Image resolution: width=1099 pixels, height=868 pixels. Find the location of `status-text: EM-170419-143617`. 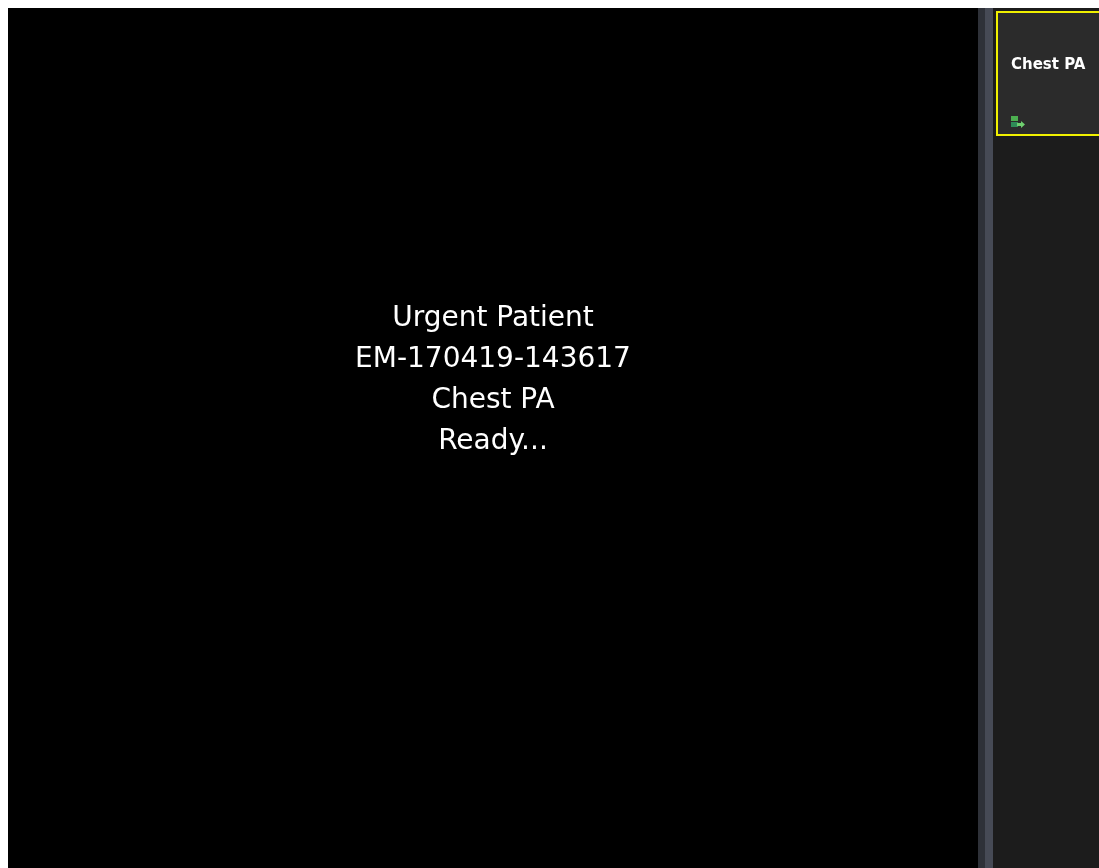

status-text: EM-170419-143617 is located at coordinates (493, 358).